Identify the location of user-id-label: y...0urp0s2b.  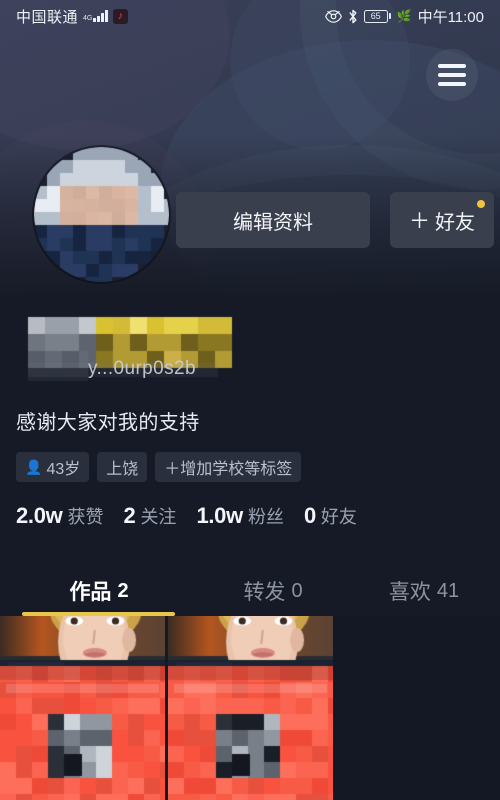
(142, 368).